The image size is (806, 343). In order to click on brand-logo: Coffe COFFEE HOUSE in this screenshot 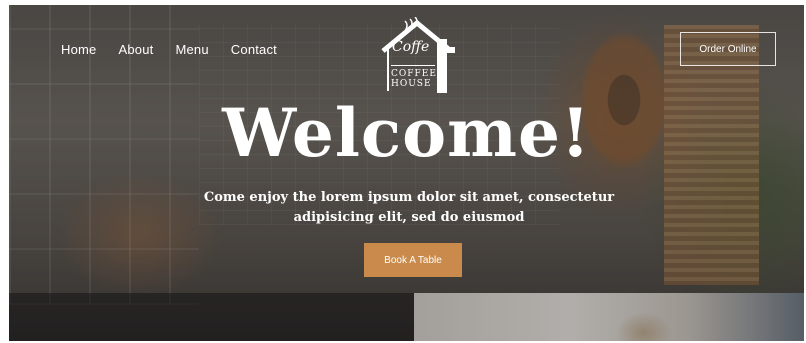, I will do `click(423, 56)`.